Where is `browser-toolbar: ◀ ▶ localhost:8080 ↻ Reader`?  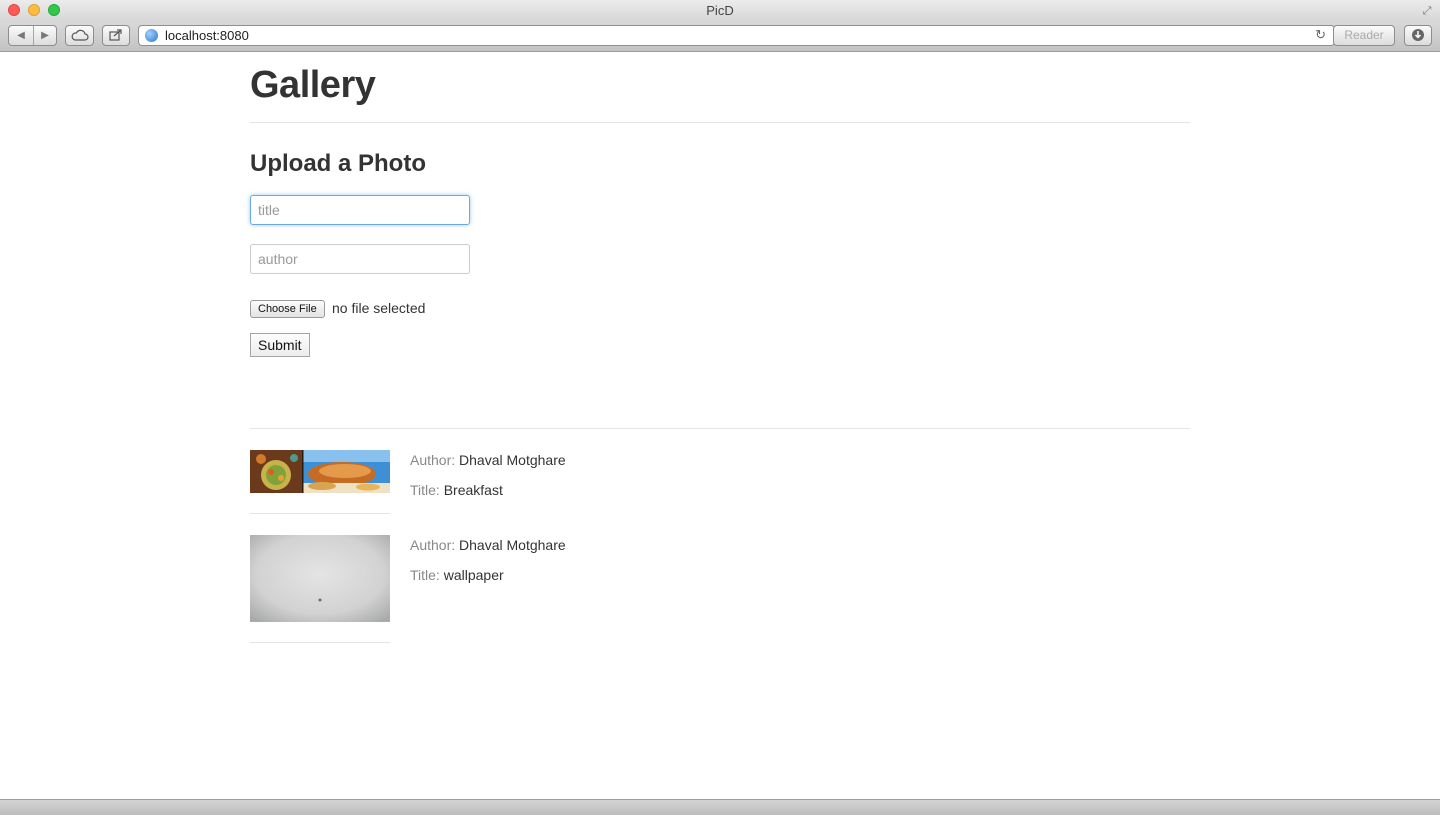 browser-toolbar: ◀ ▶ localhost:8080 ↻ Reader is located at coordinates (720, 37).